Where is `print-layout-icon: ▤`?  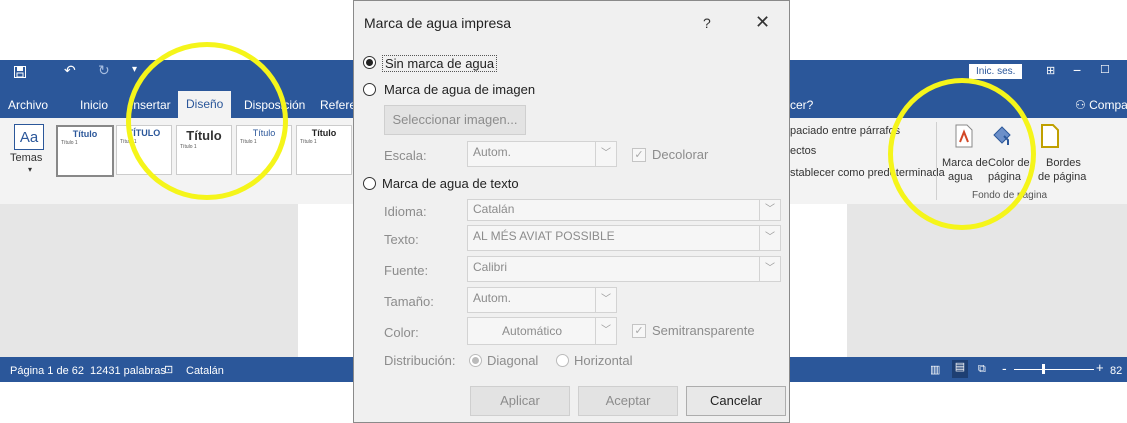
print-layout-icon: ▤ is located at coordinates (960, 369).